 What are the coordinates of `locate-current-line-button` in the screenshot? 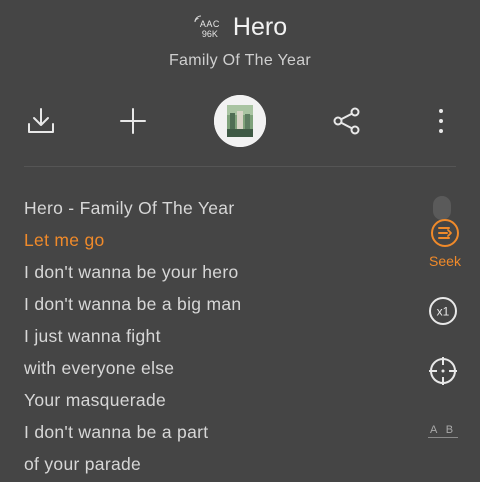 It's located at (443, 373).